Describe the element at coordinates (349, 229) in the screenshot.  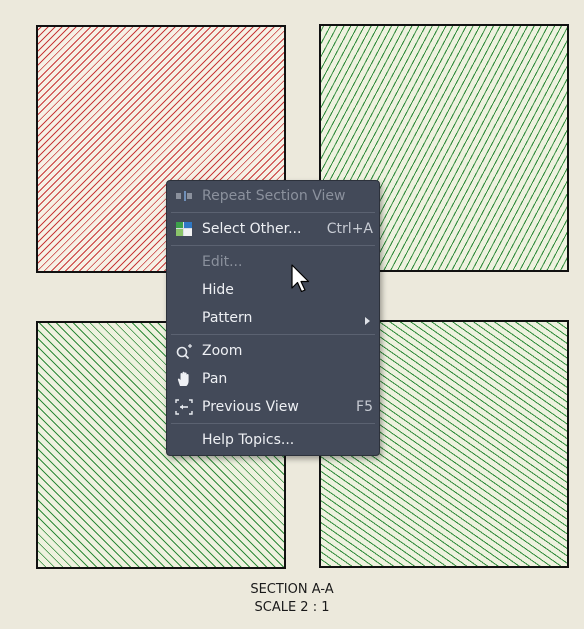
I see `menu-item-shortcut: Ctrl+A` at that location.